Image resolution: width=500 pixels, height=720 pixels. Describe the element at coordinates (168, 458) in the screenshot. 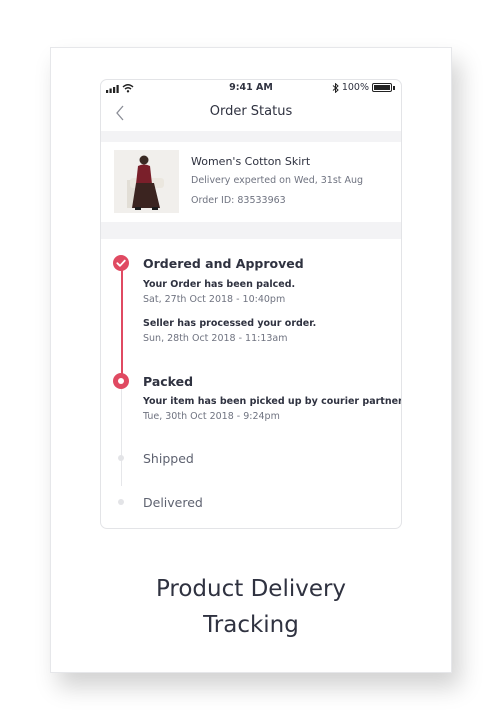

I see `step-title-shipped: Shipped` at that location.